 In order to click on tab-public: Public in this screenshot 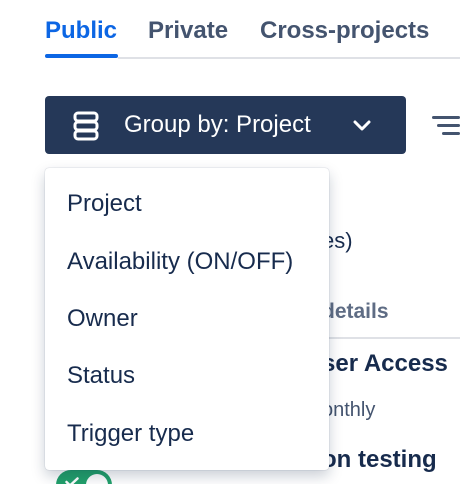, I will do `click(81, 31)`.